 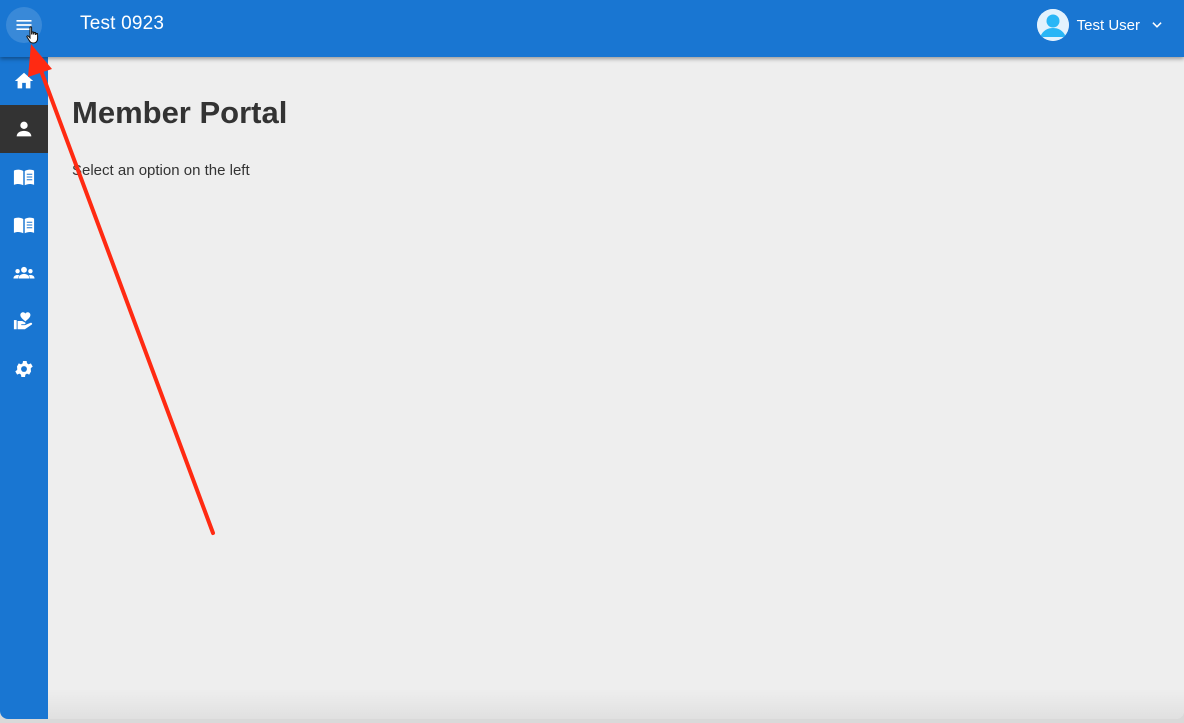 I want to click on volunteer-hand-heart-icon, so click(x=23, y=321).